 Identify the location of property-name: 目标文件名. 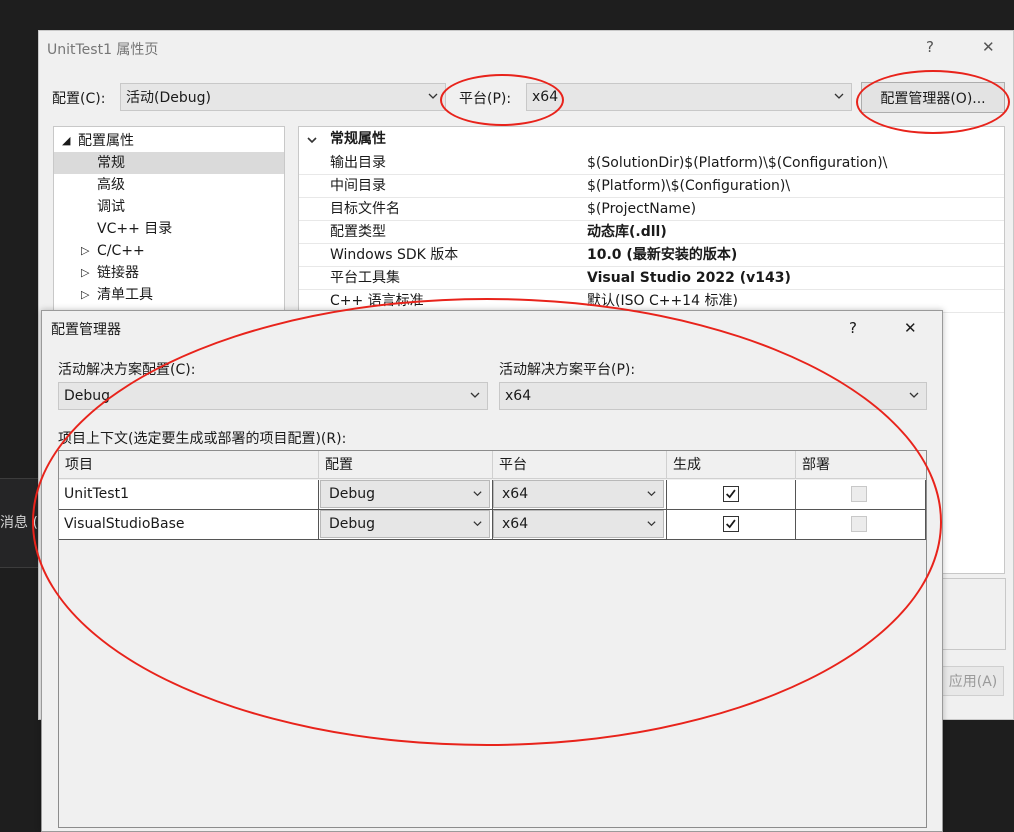
(365, 209).